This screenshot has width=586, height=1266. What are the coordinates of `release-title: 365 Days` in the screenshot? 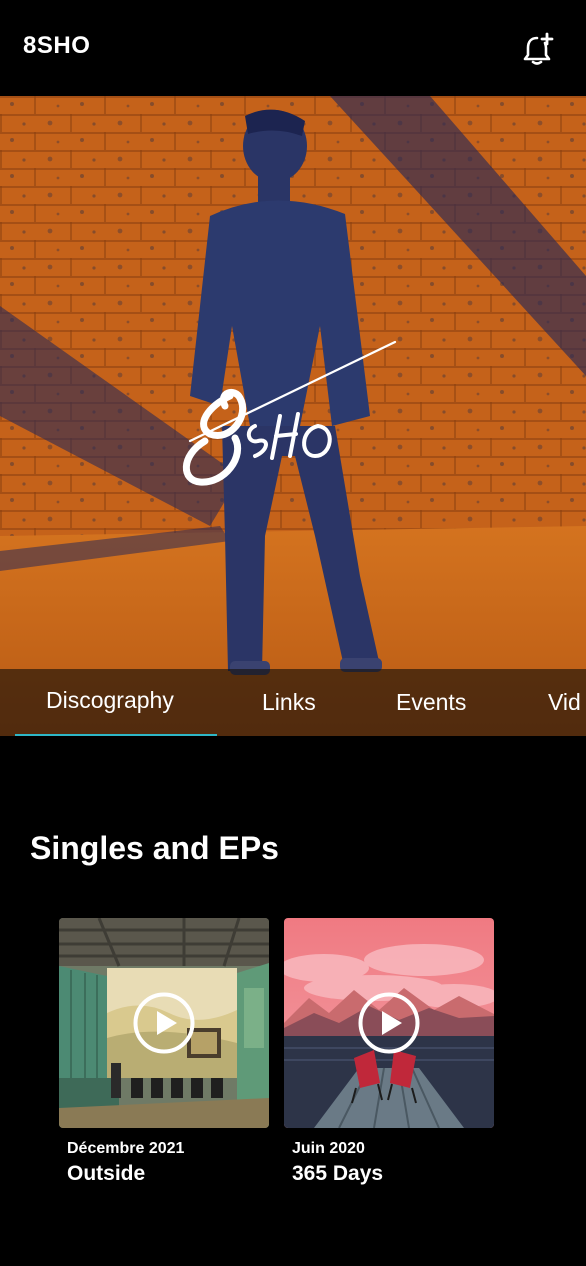 It's located at (338, 1173).